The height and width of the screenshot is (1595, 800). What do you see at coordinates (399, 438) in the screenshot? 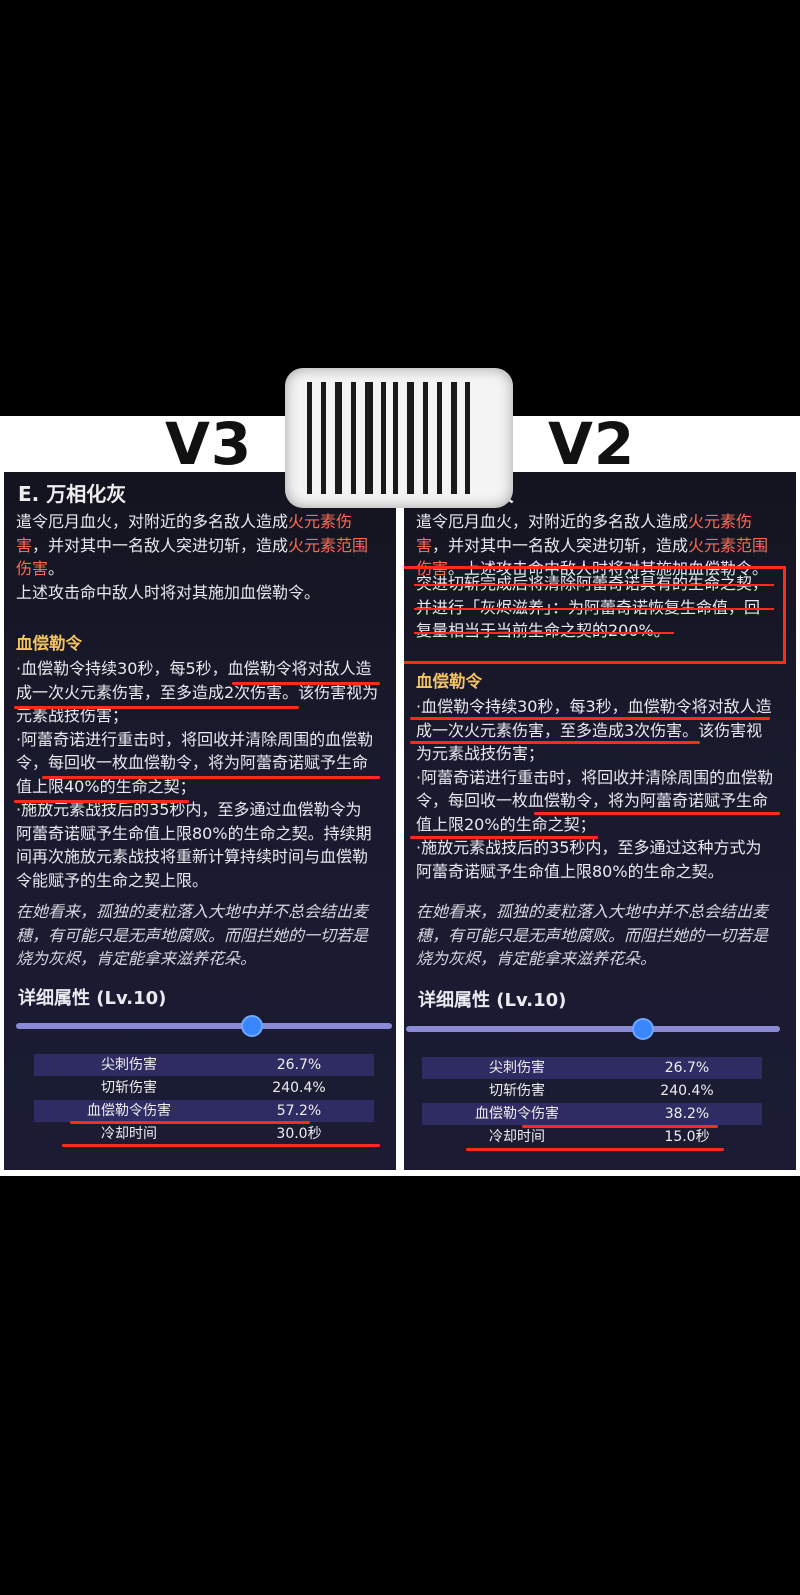
I see `barcode-sticker` at bounding box center [399, 438].